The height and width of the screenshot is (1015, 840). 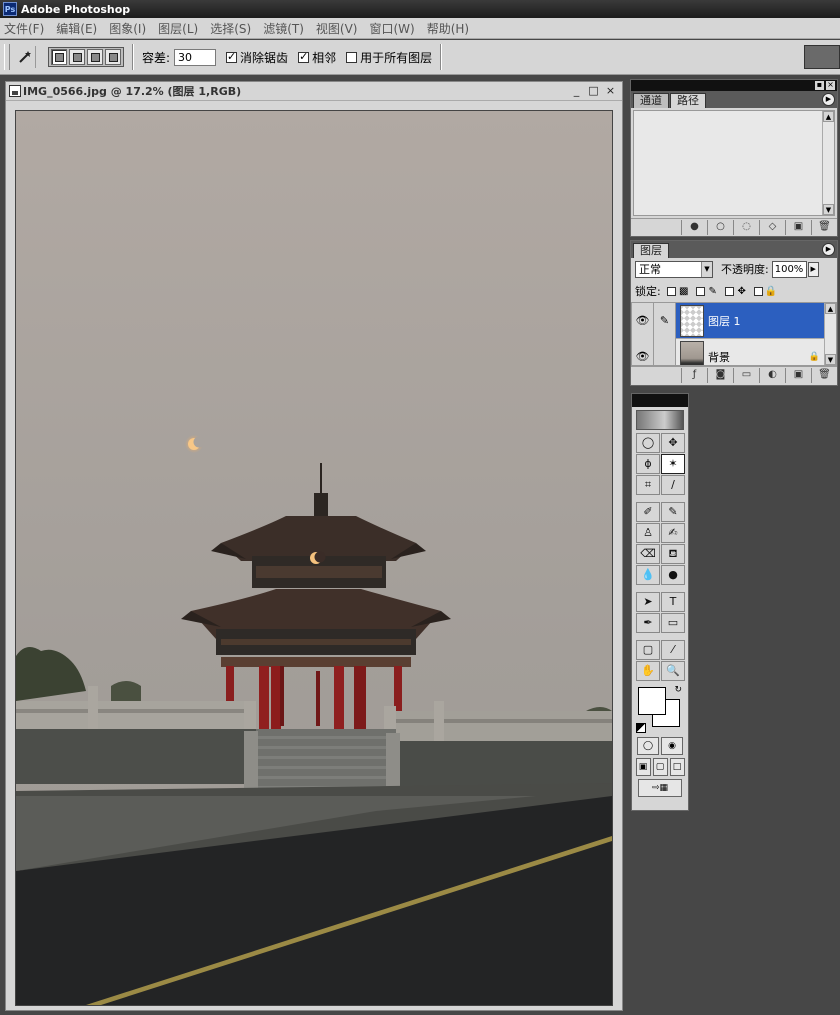 What do you see at coordinates (694, 227) in the screenshot?
I see `fill-path-icon: ●` at bounding box center [694, 227].